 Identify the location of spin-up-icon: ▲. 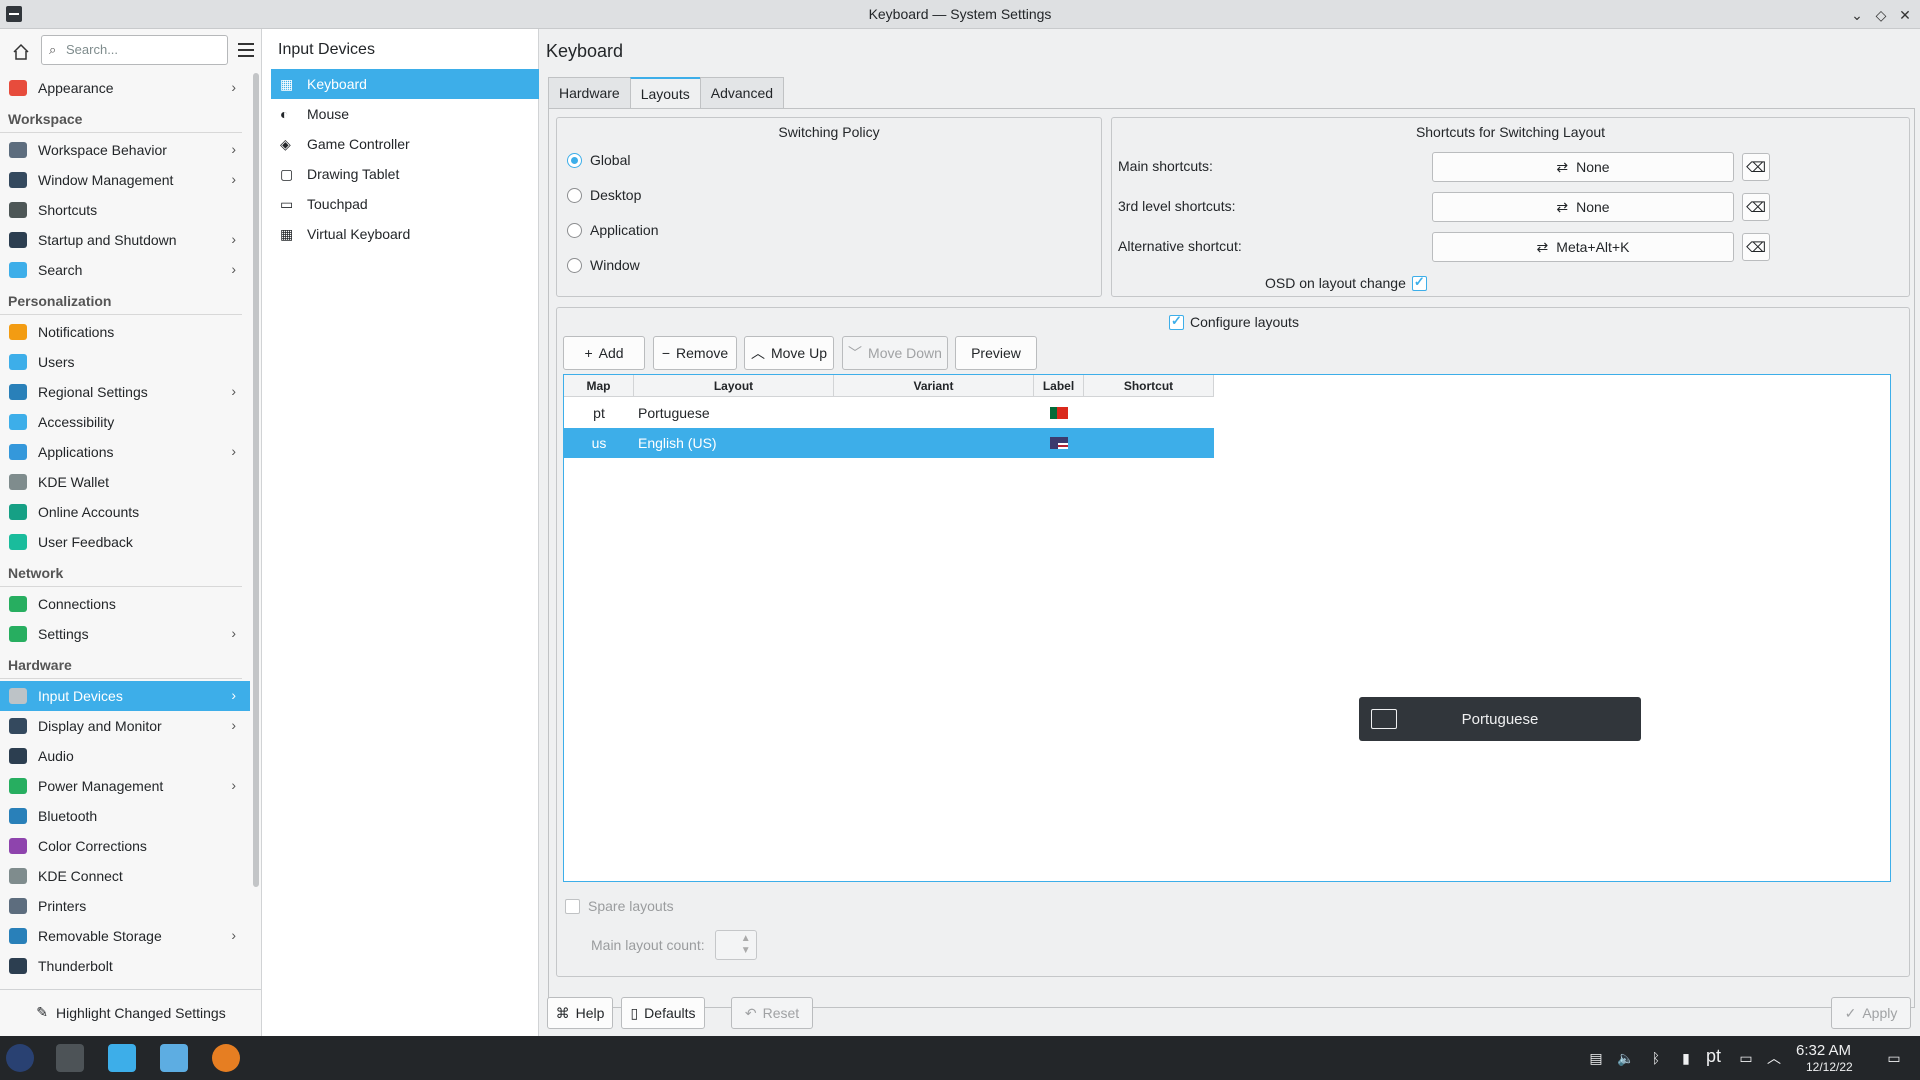
(746, 938).